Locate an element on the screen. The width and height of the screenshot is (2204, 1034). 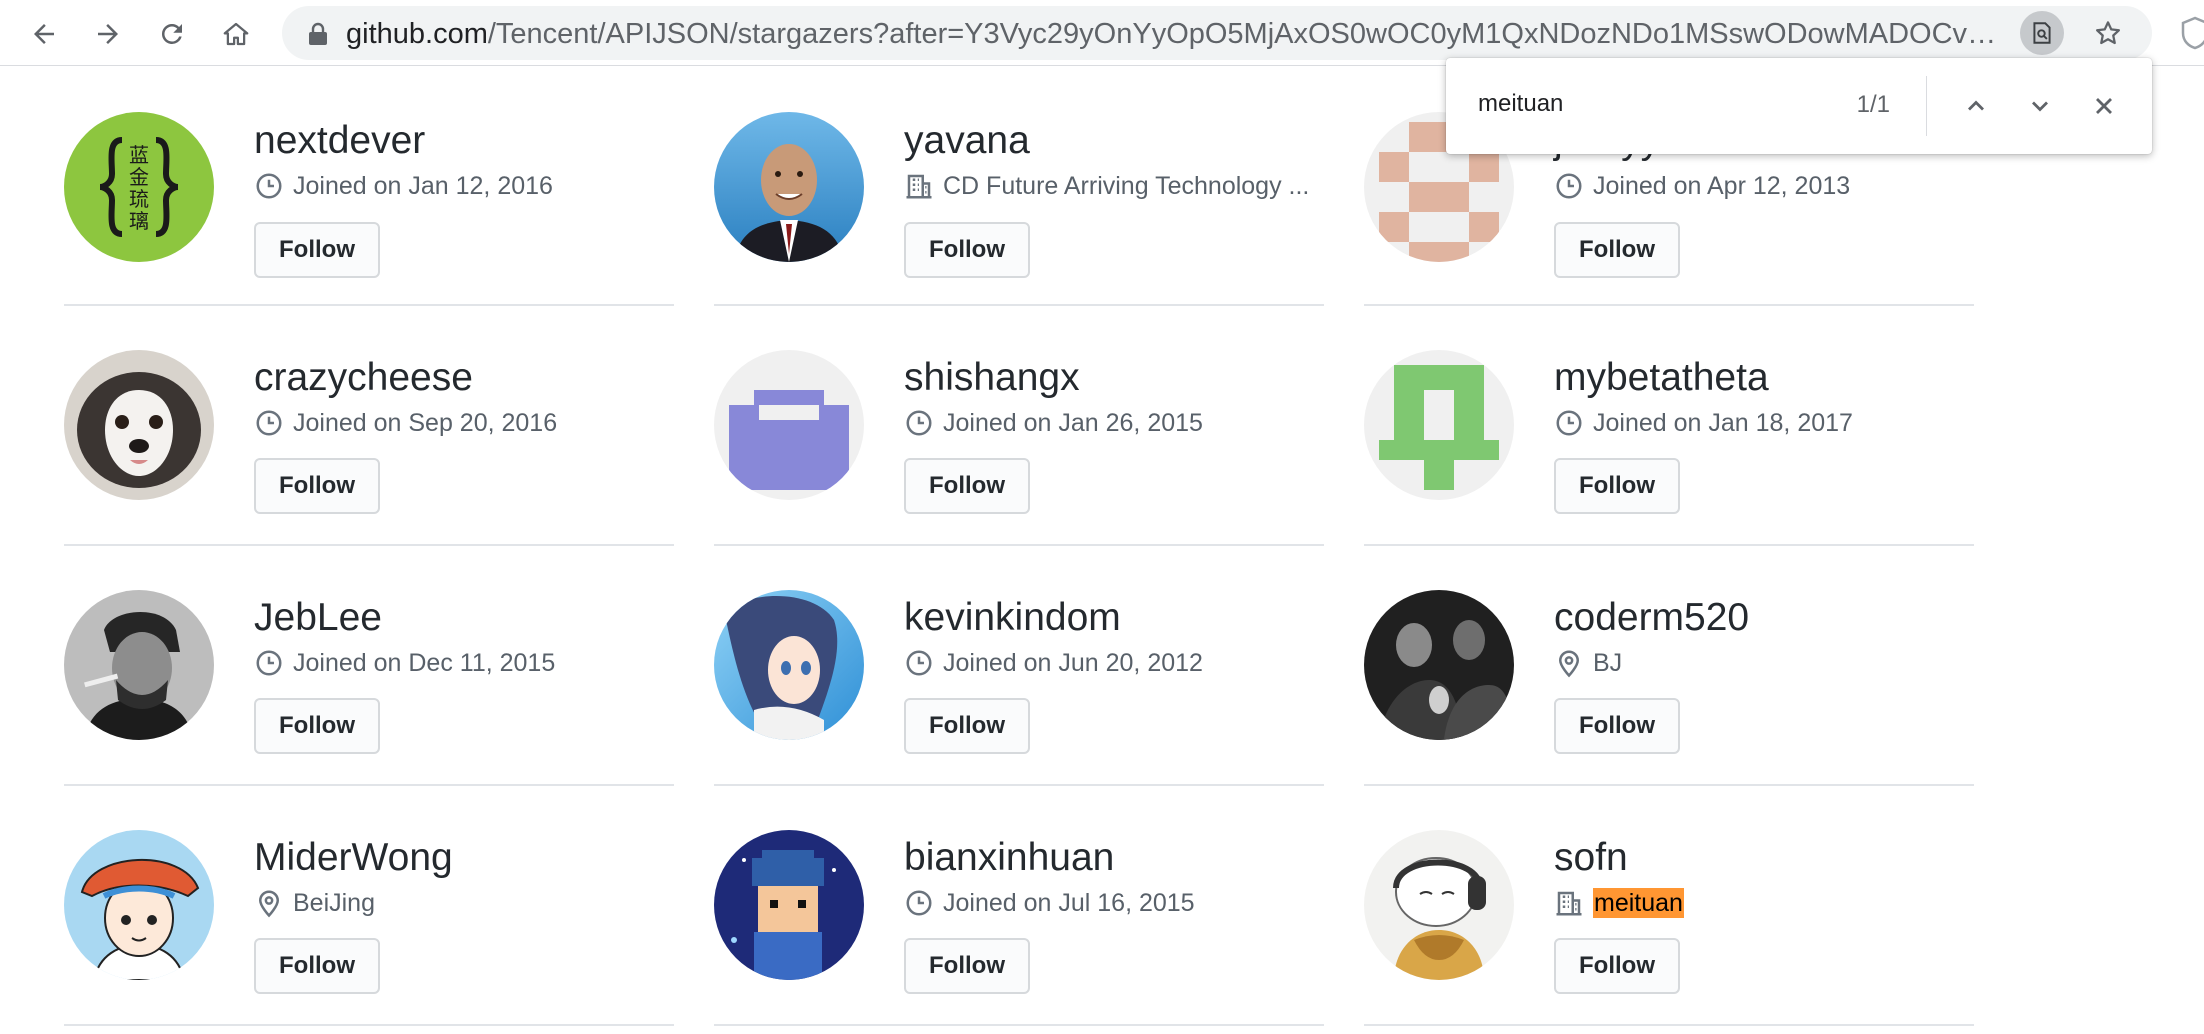
find-close-button is located at coordinates (2104, 106).